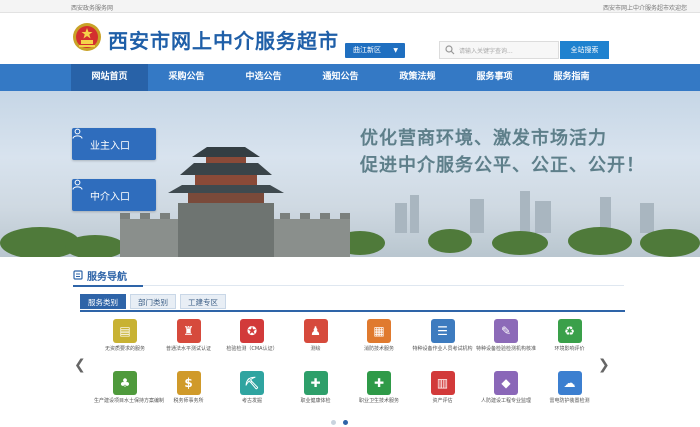  I want to click on region-select: 曲江新区 ▼, so click(375, 50).